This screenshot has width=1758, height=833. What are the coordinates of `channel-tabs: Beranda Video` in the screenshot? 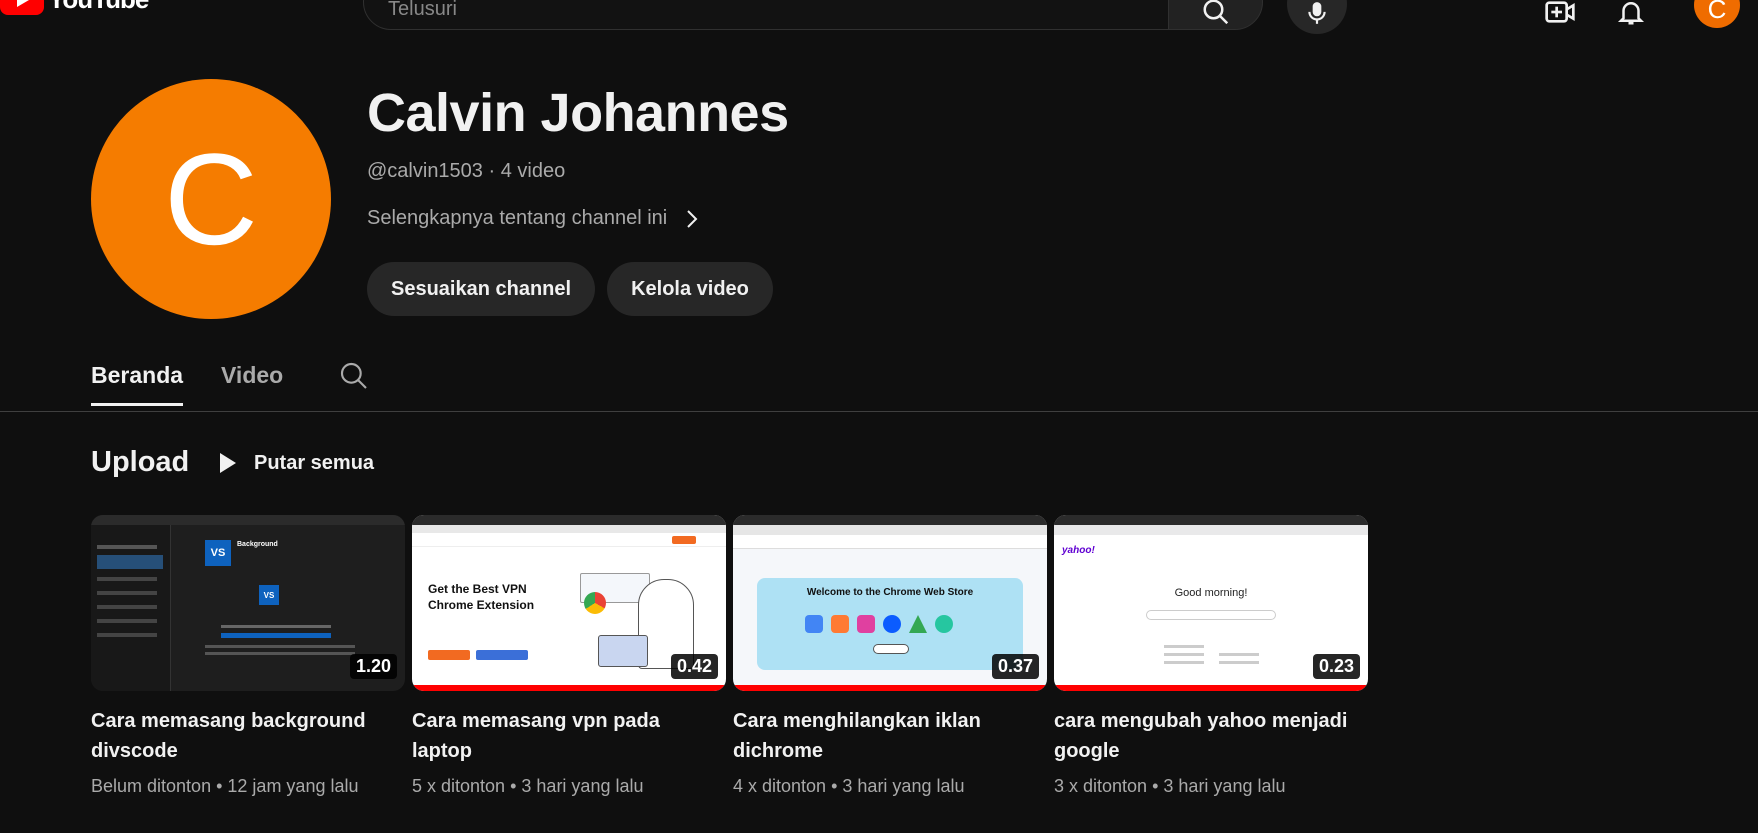 It's located at (879, 384).